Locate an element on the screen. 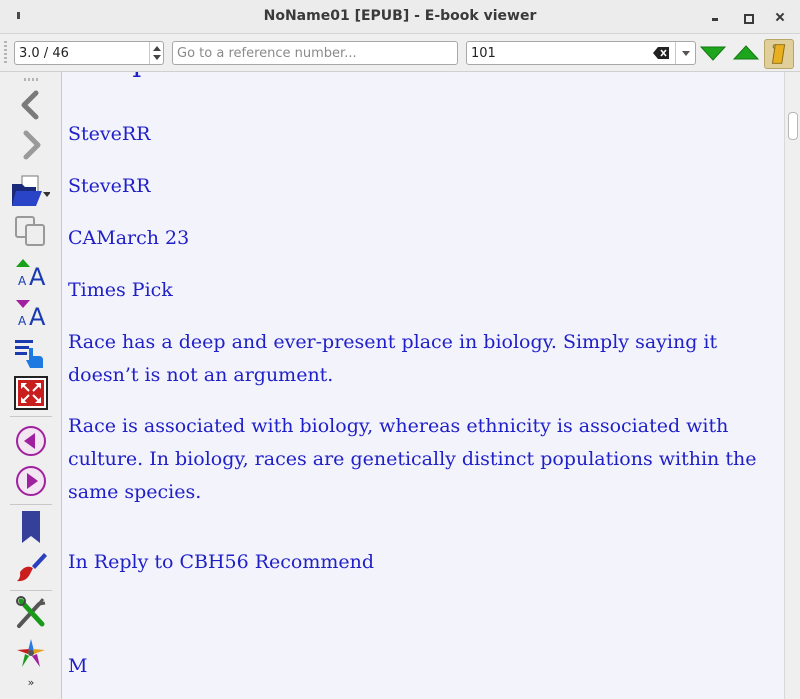 Image resolution: width=800 pixels, height=699 pixels. window-title: NoName01 [EPUB] - E-book viewer is located at coordinates (400, 16).